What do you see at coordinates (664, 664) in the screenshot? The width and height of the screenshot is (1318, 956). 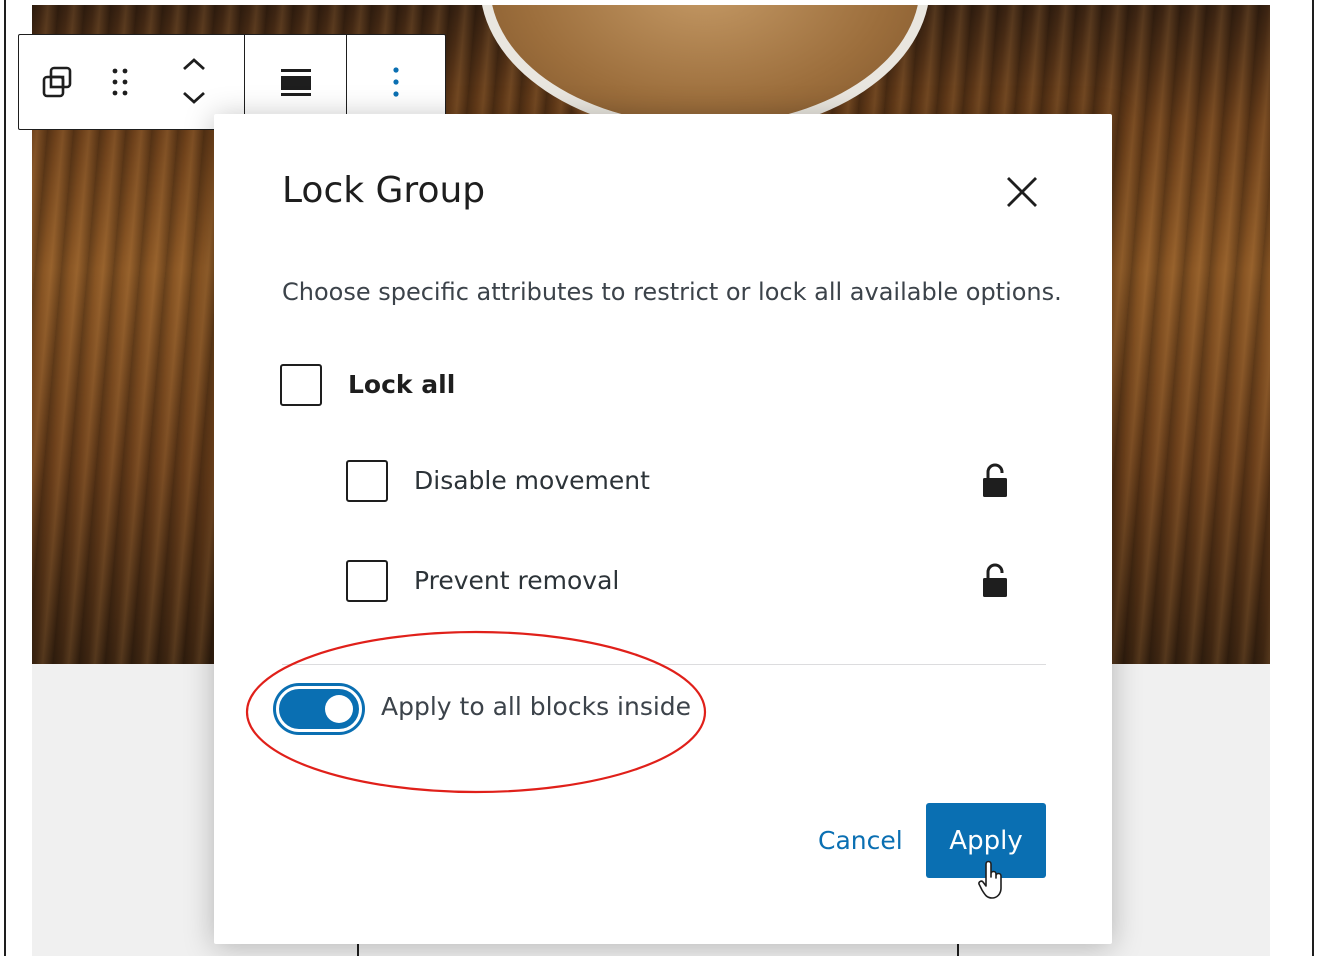 I see `modal-divider` at bounding box center [664, 664].